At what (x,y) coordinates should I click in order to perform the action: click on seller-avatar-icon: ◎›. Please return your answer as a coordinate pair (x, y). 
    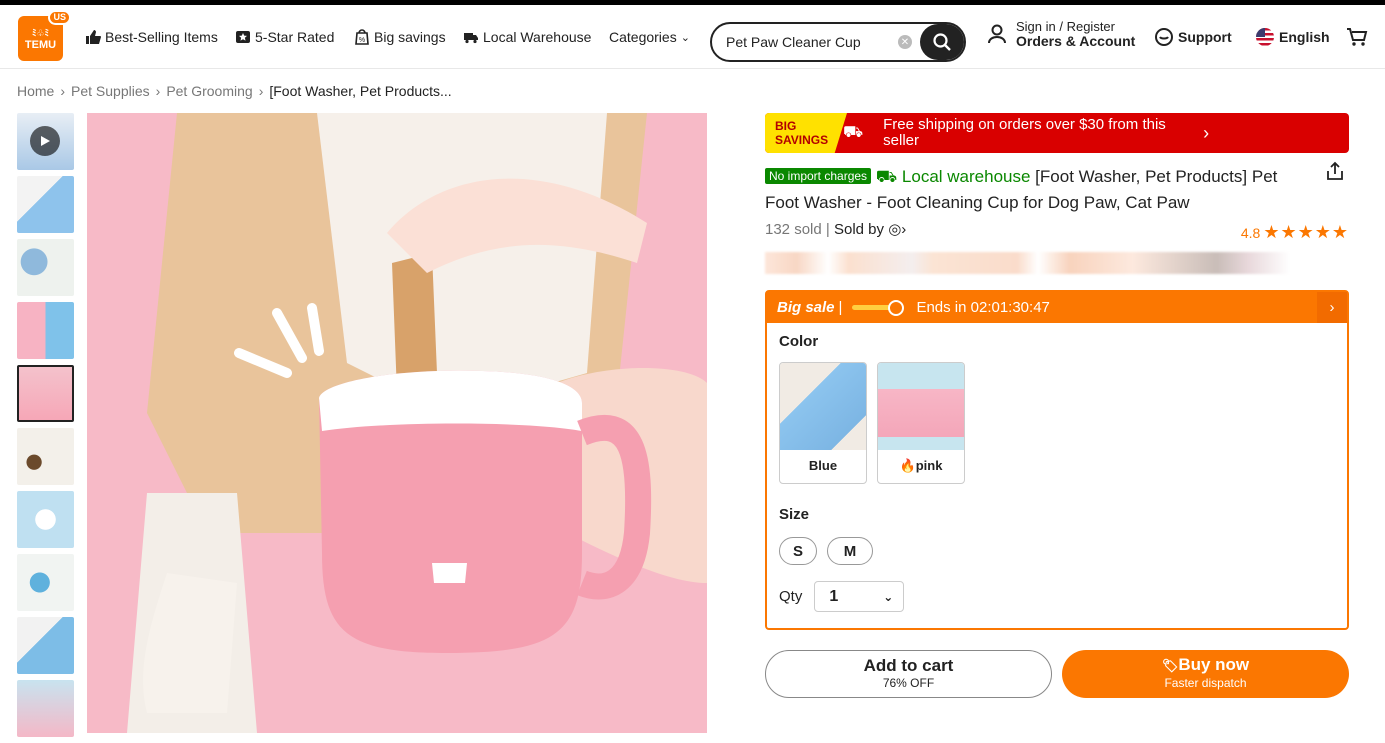
    Looking at the image, I should click on (897, 229).